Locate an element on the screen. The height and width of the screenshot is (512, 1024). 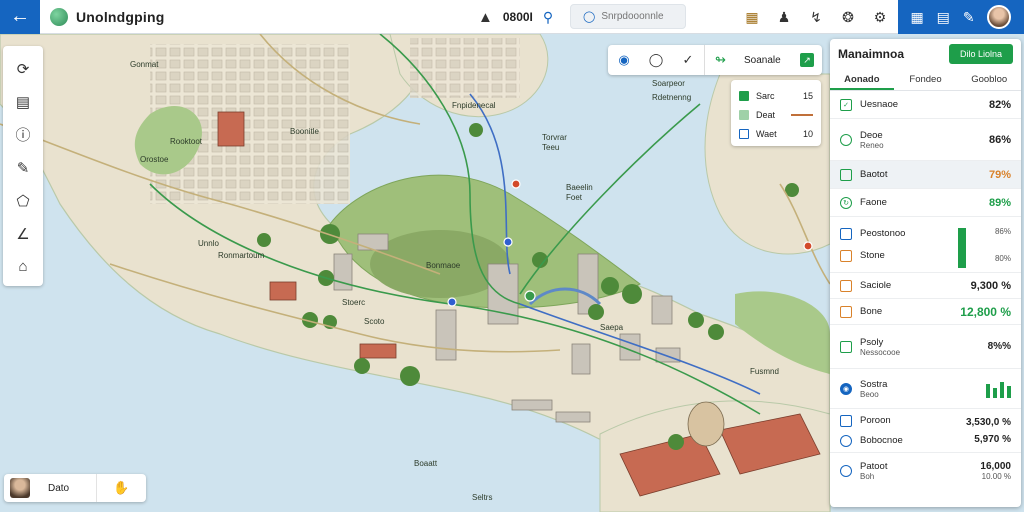
table-icon: ▤ is located at coordinates (943, 17).